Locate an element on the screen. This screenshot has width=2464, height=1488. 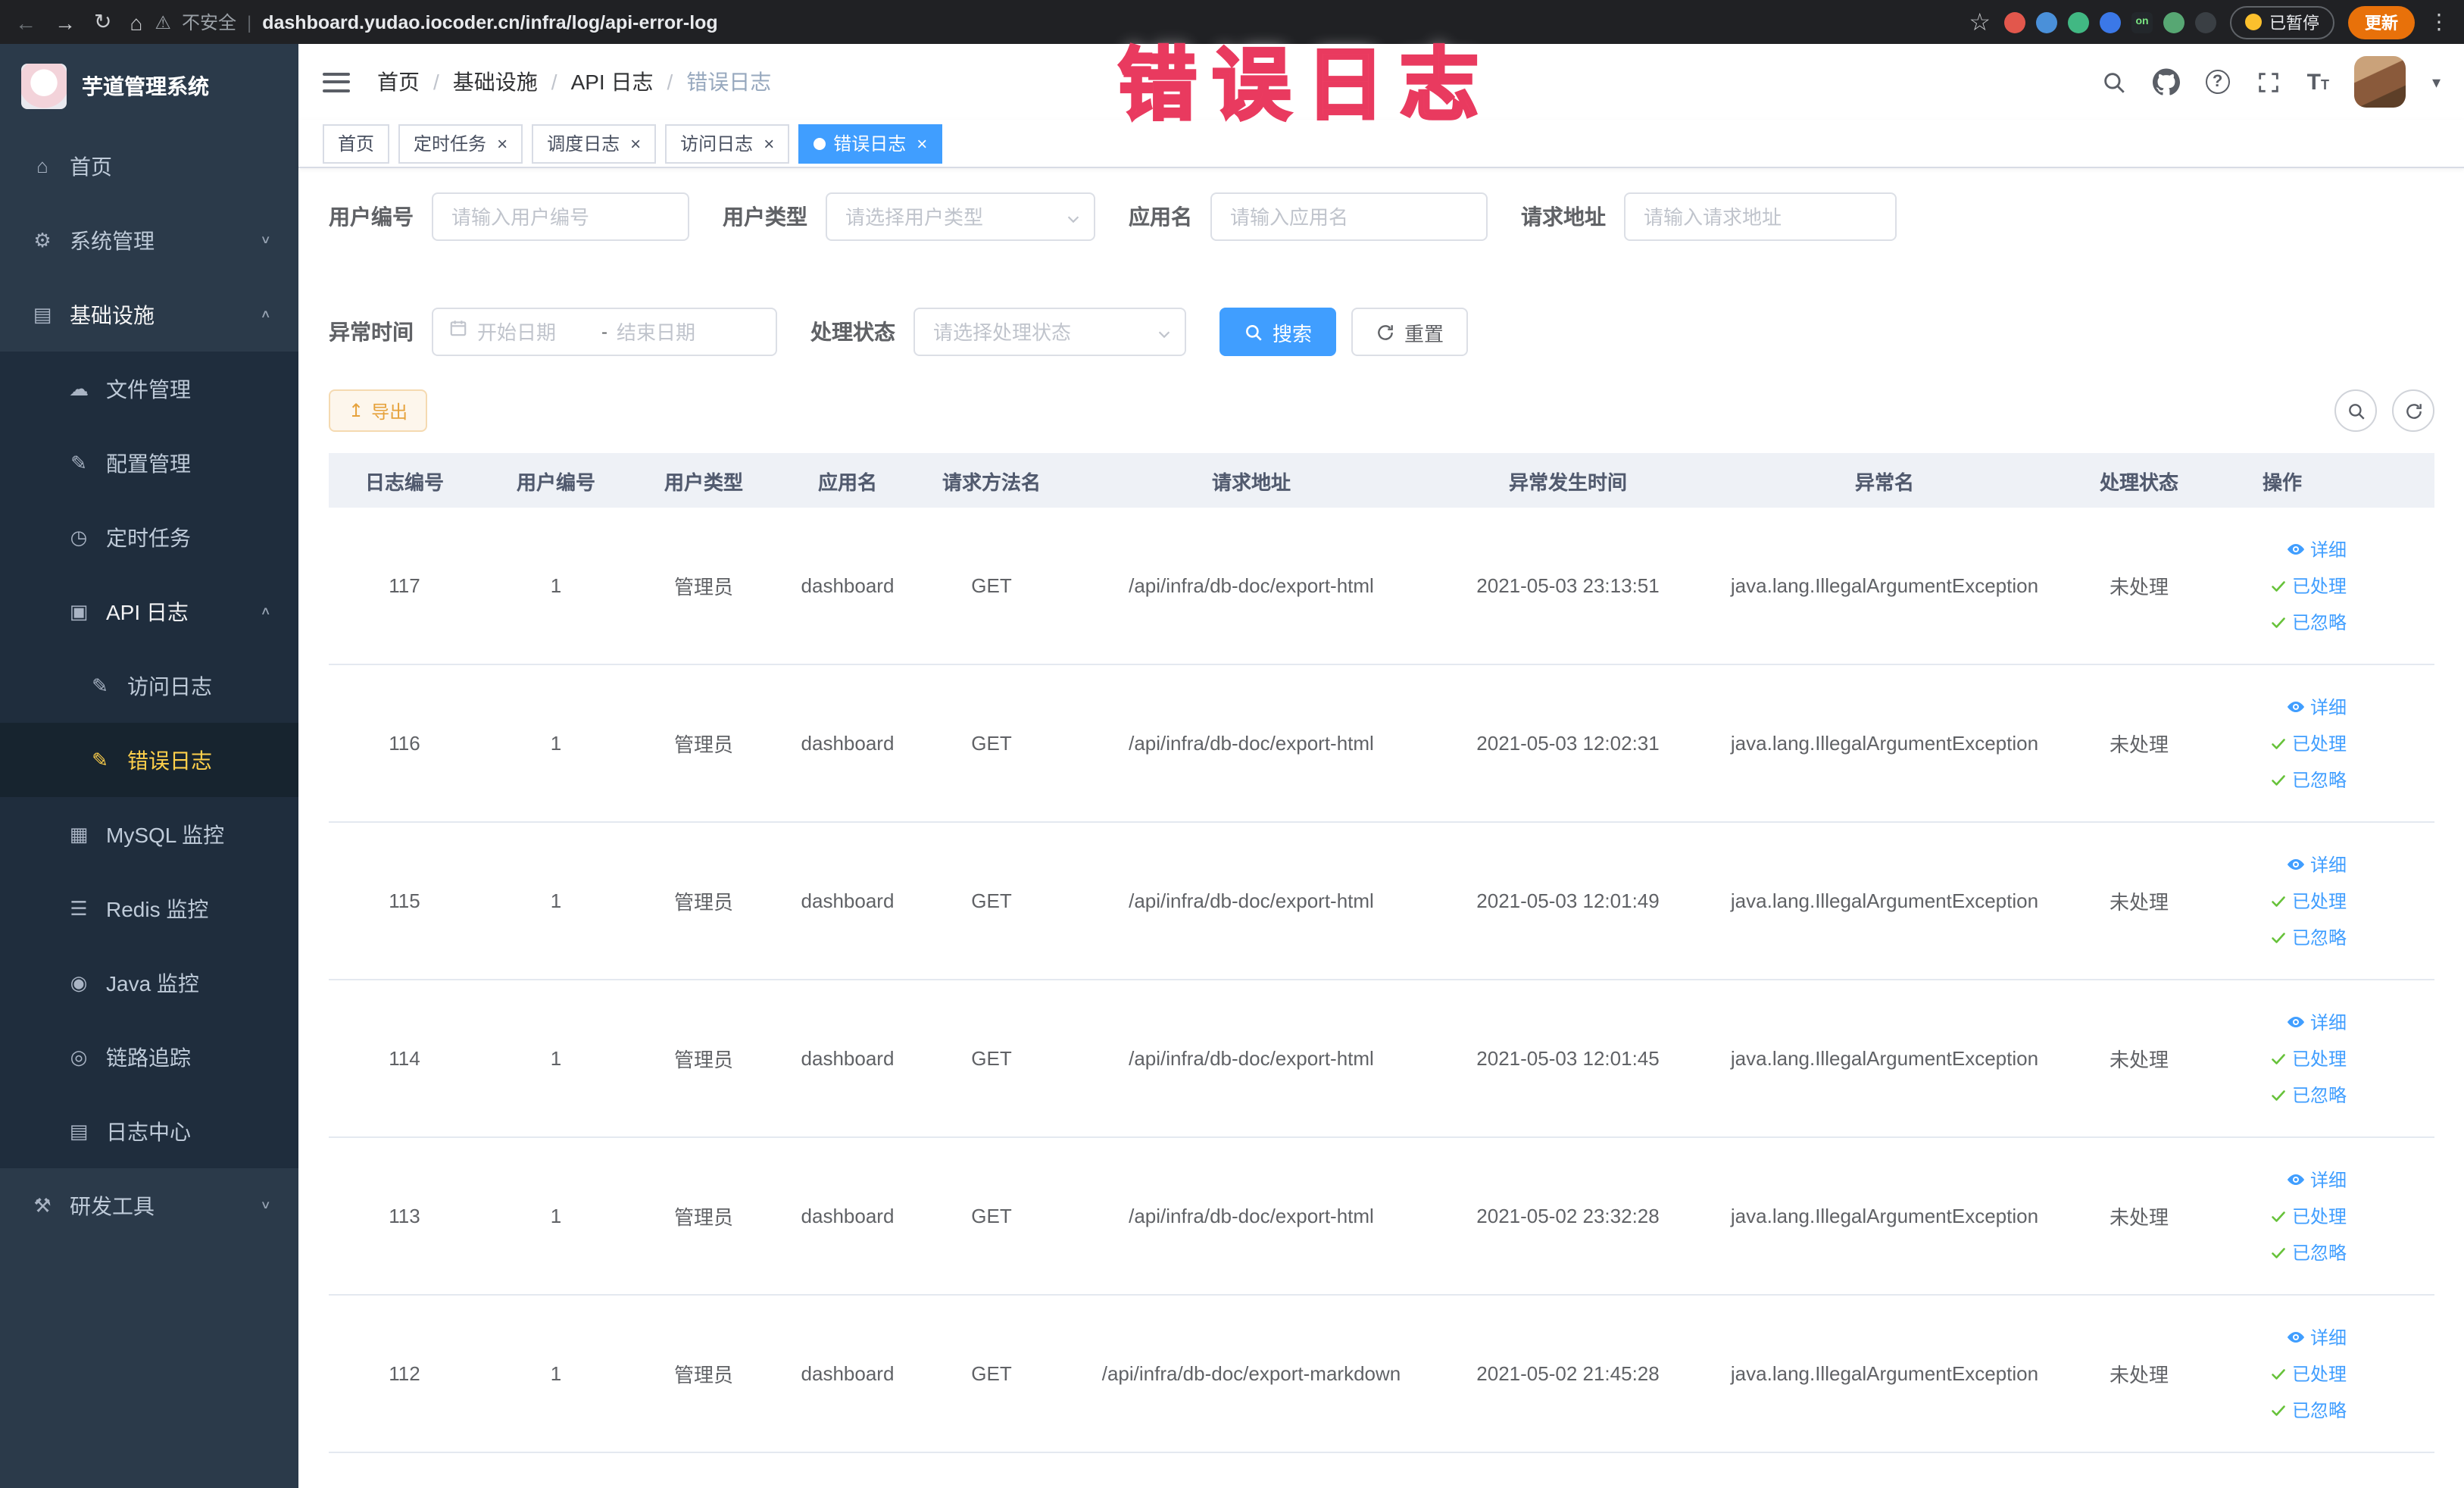
user-type-select-input is located at coordinates (960, 216).